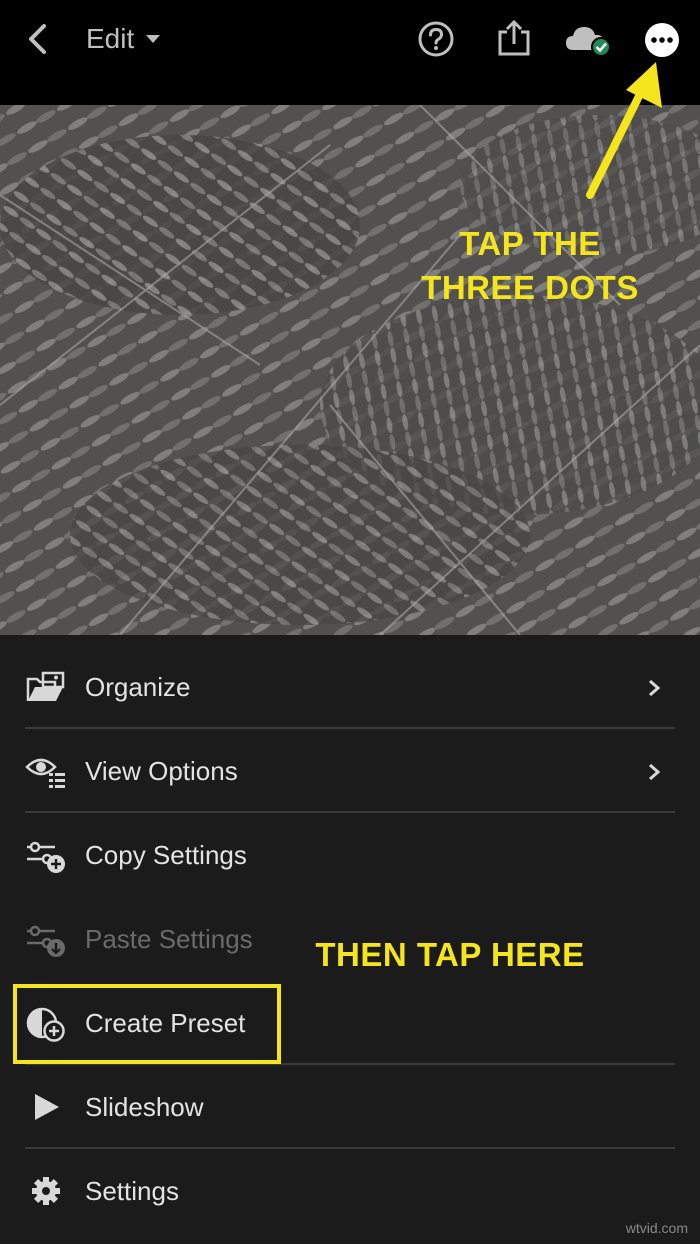  What do you see at coordinates (169, 939) in the screenshot?
I see `menu-label-paste-settings: Paste Settings` at bounding box center [169, 939].